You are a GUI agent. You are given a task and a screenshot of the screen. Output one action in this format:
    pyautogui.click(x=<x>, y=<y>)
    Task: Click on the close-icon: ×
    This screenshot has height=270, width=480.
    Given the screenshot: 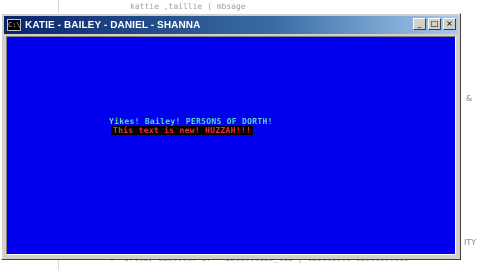 What is the action you would take?
    pyautogui.click(x=449, y=23)
    